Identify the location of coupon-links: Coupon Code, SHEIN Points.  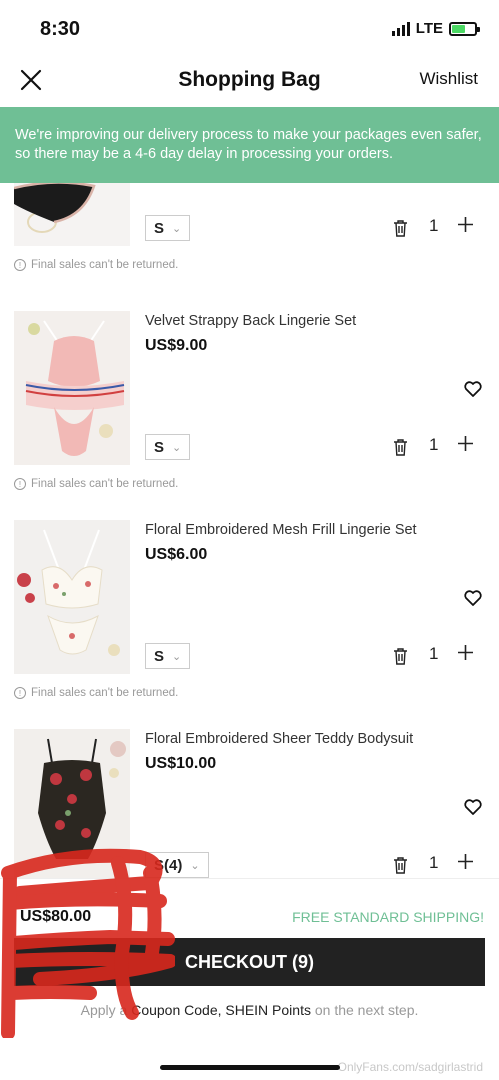
(221, 1010).